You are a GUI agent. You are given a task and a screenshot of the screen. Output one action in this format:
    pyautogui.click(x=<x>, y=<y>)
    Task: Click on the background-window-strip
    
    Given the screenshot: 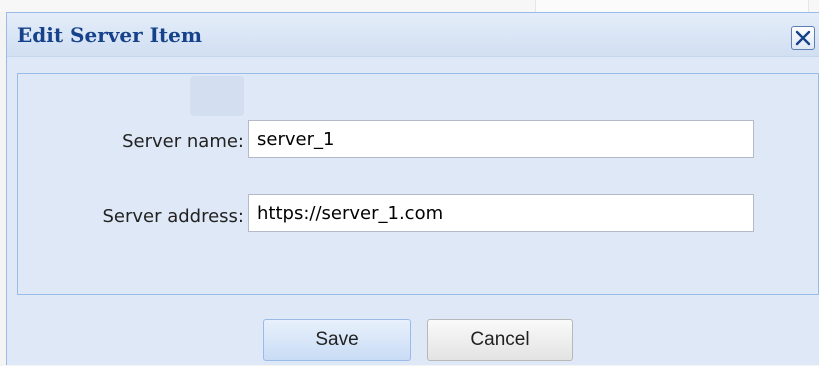 What is the action you would take?
    pyautogui.click(x=409, y=6)
    